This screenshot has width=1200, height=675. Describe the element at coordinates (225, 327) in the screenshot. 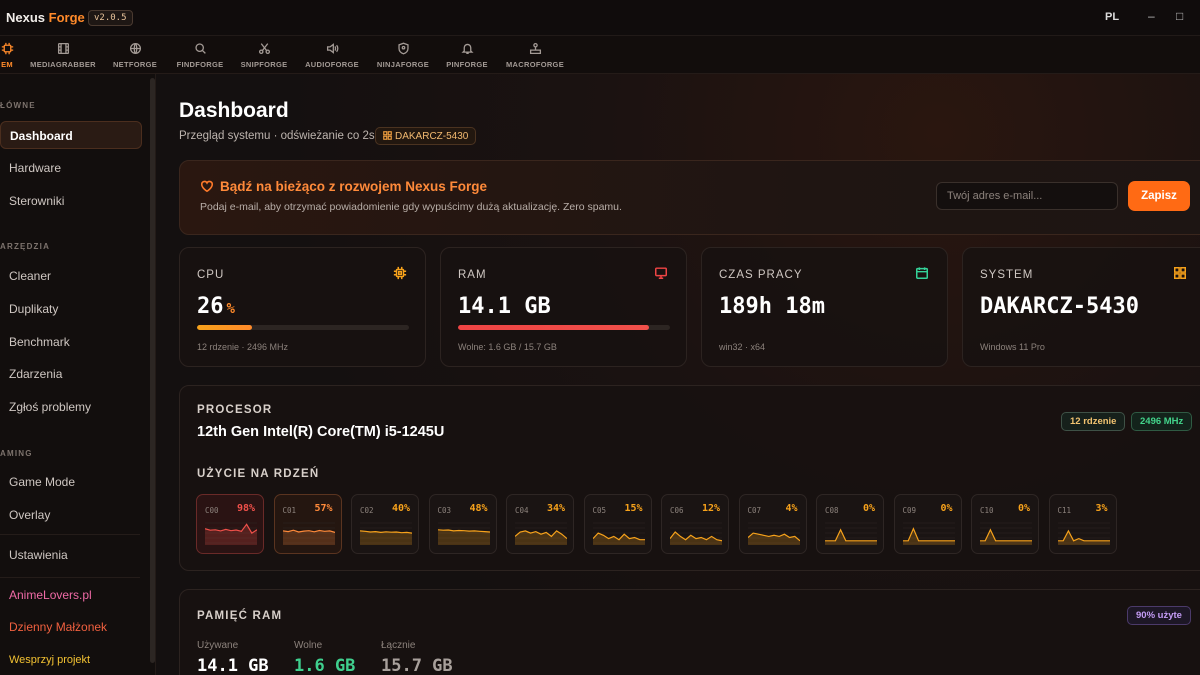

I see `cpu-progress-fill` at that location.